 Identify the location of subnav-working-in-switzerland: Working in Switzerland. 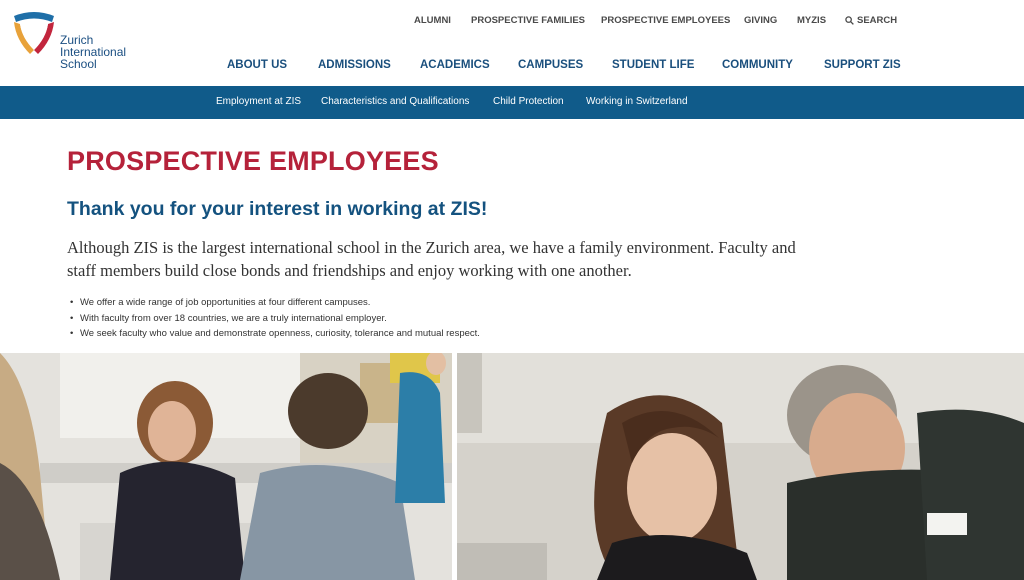
(637, 101).